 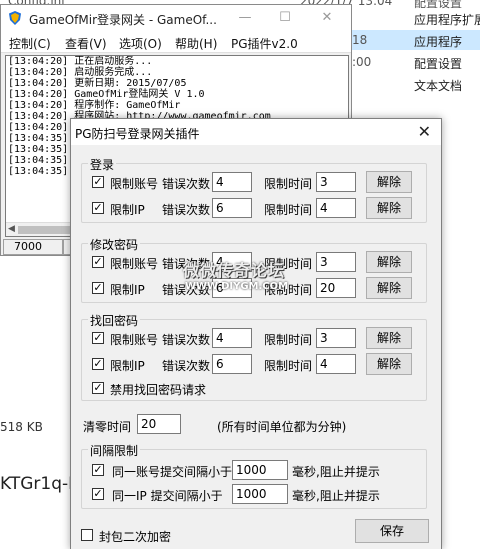 What do you see at coordinates (158, 390) in the screenshot?
I see `disable-recover-label: 禁用找回密码请求` at bounding box center [158, 390].